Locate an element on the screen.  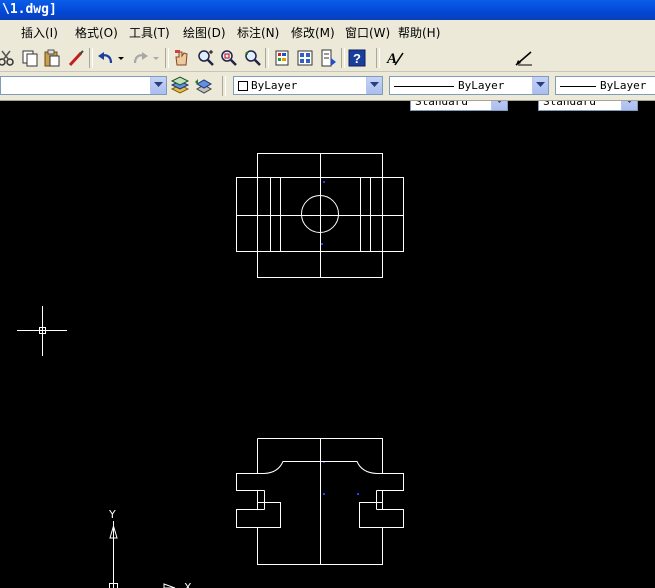
menu-help: 帮助(H) is located at coordinates (419, 32).